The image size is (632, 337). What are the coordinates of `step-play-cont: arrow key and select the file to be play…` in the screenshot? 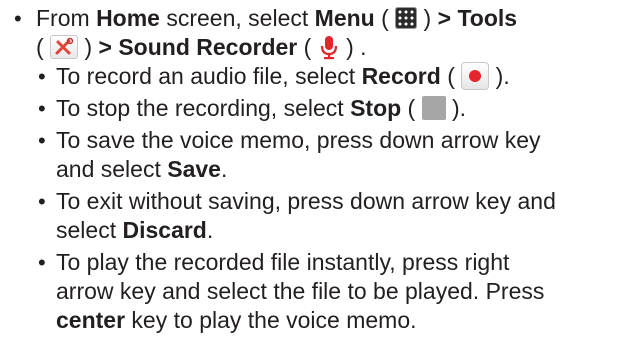 It's located at (300, 291).